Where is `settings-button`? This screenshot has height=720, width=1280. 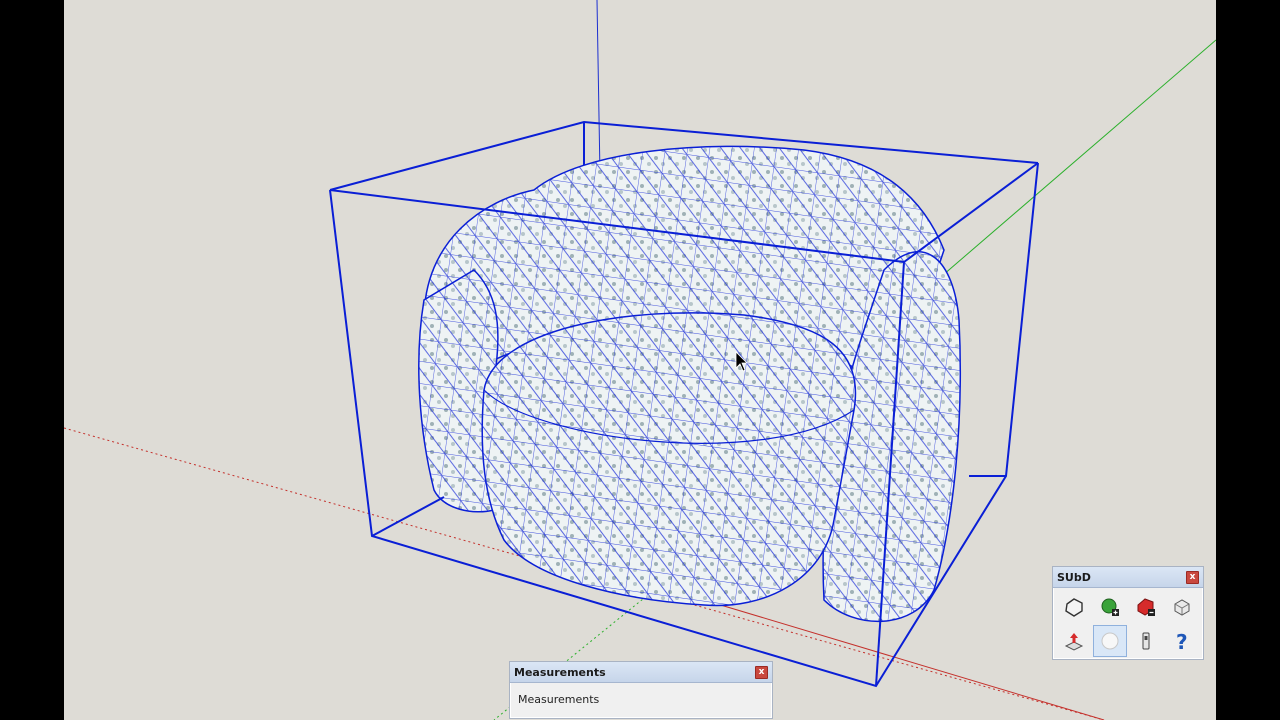
settings-button is located at coordinates (1146, 641).